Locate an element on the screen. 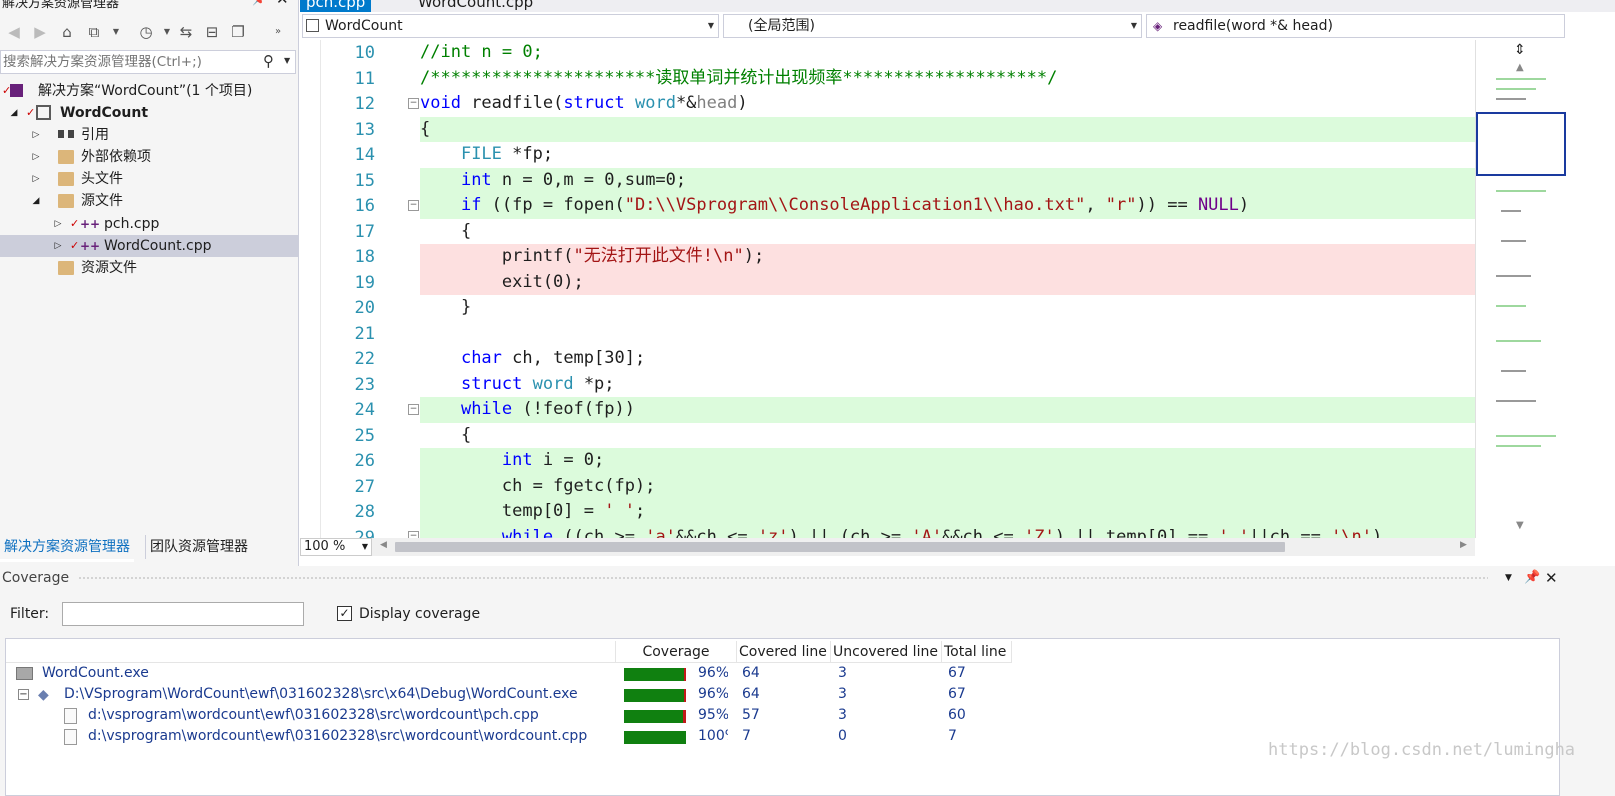 This screenshot has height=796, width=1615. tree-item-project: ◢ ✓ WordCount is located at coordinates (149, 113).